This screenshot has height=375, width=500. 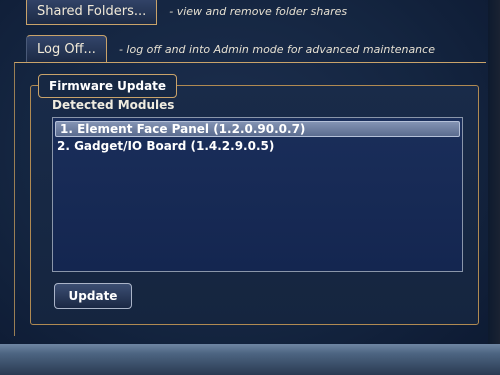 What do you see at coordinates (258, 11) in the screenshot?
I see `shared-folders-description: - view and remove folder shares` at bounding box center [258, 11].